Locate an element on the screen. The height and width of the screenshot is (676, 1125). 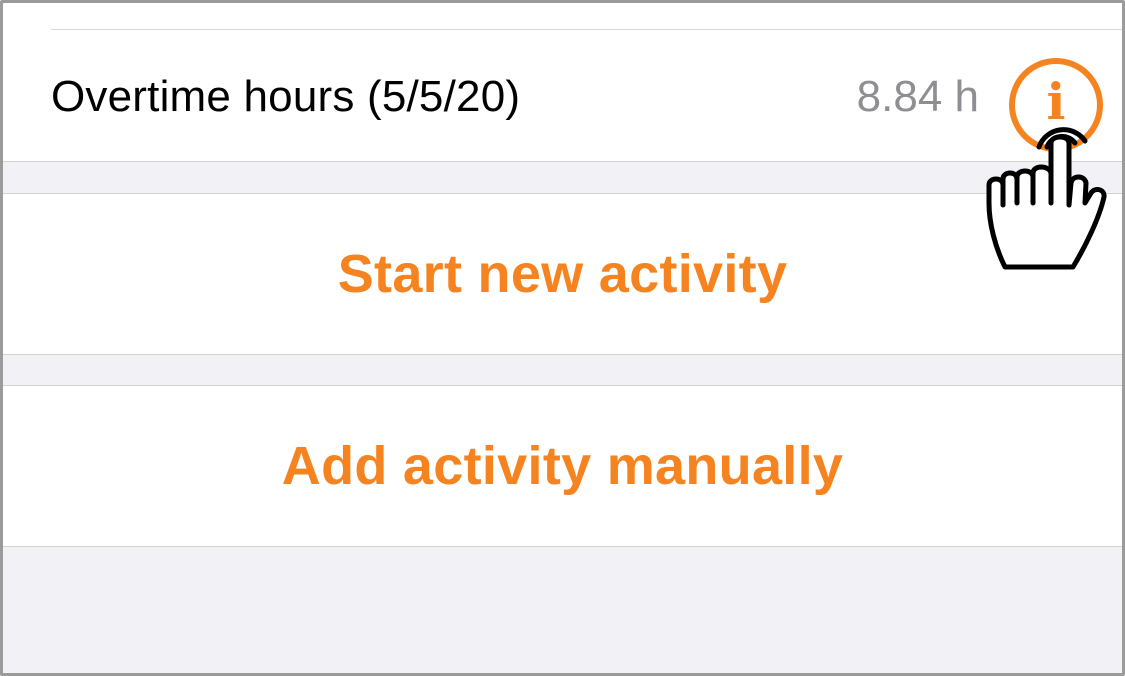
overtime-value: 8.84 h is located at coordinates (917, 96).